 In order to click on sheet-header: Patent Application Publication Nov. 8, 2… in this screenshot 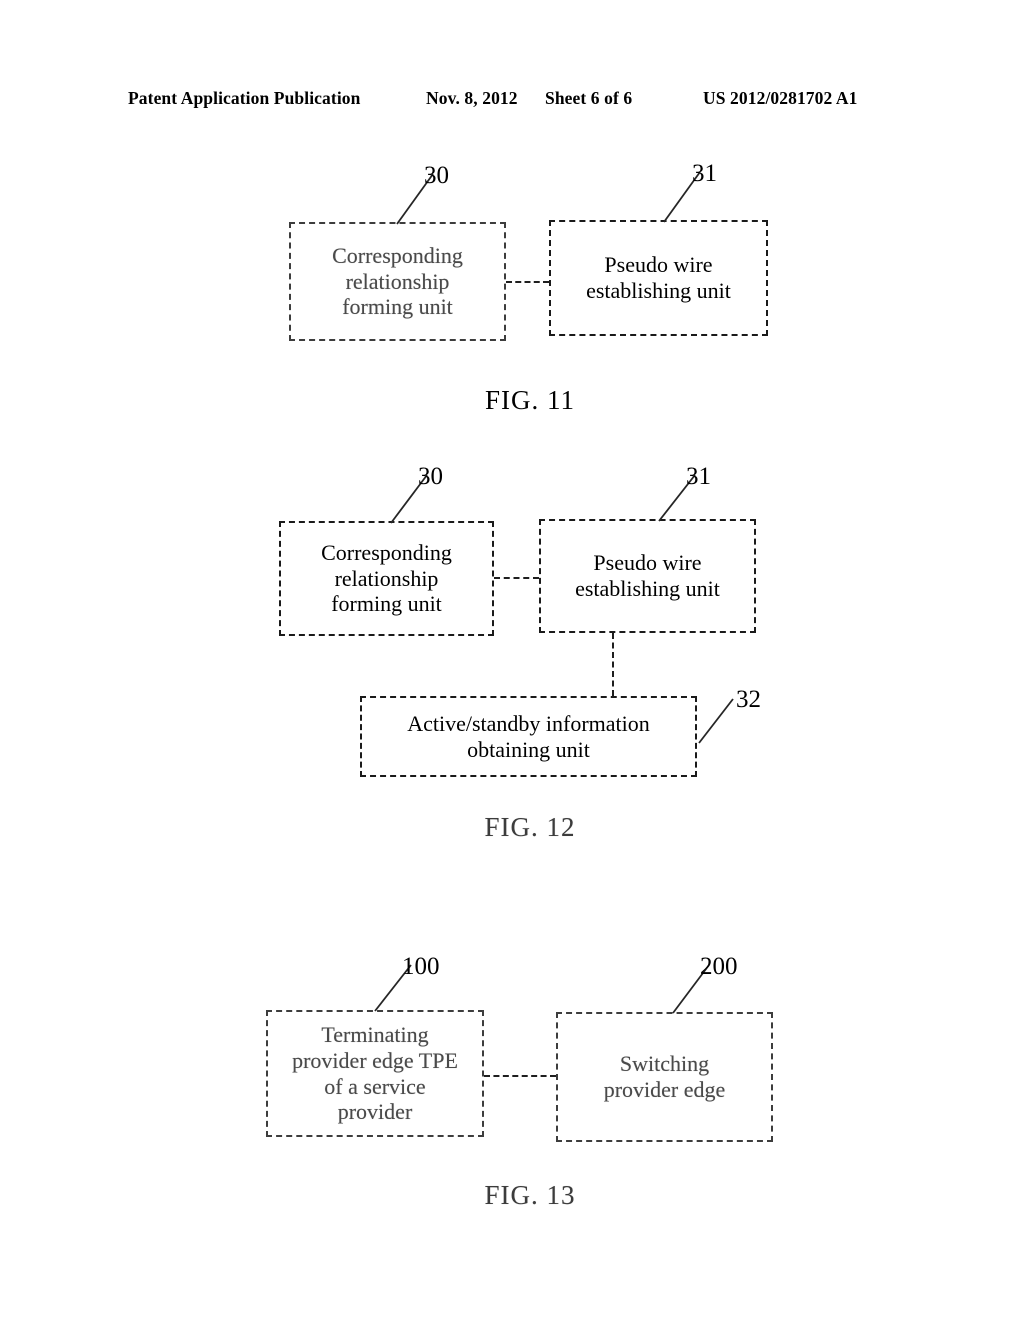, I will do `click(512, 102)`.